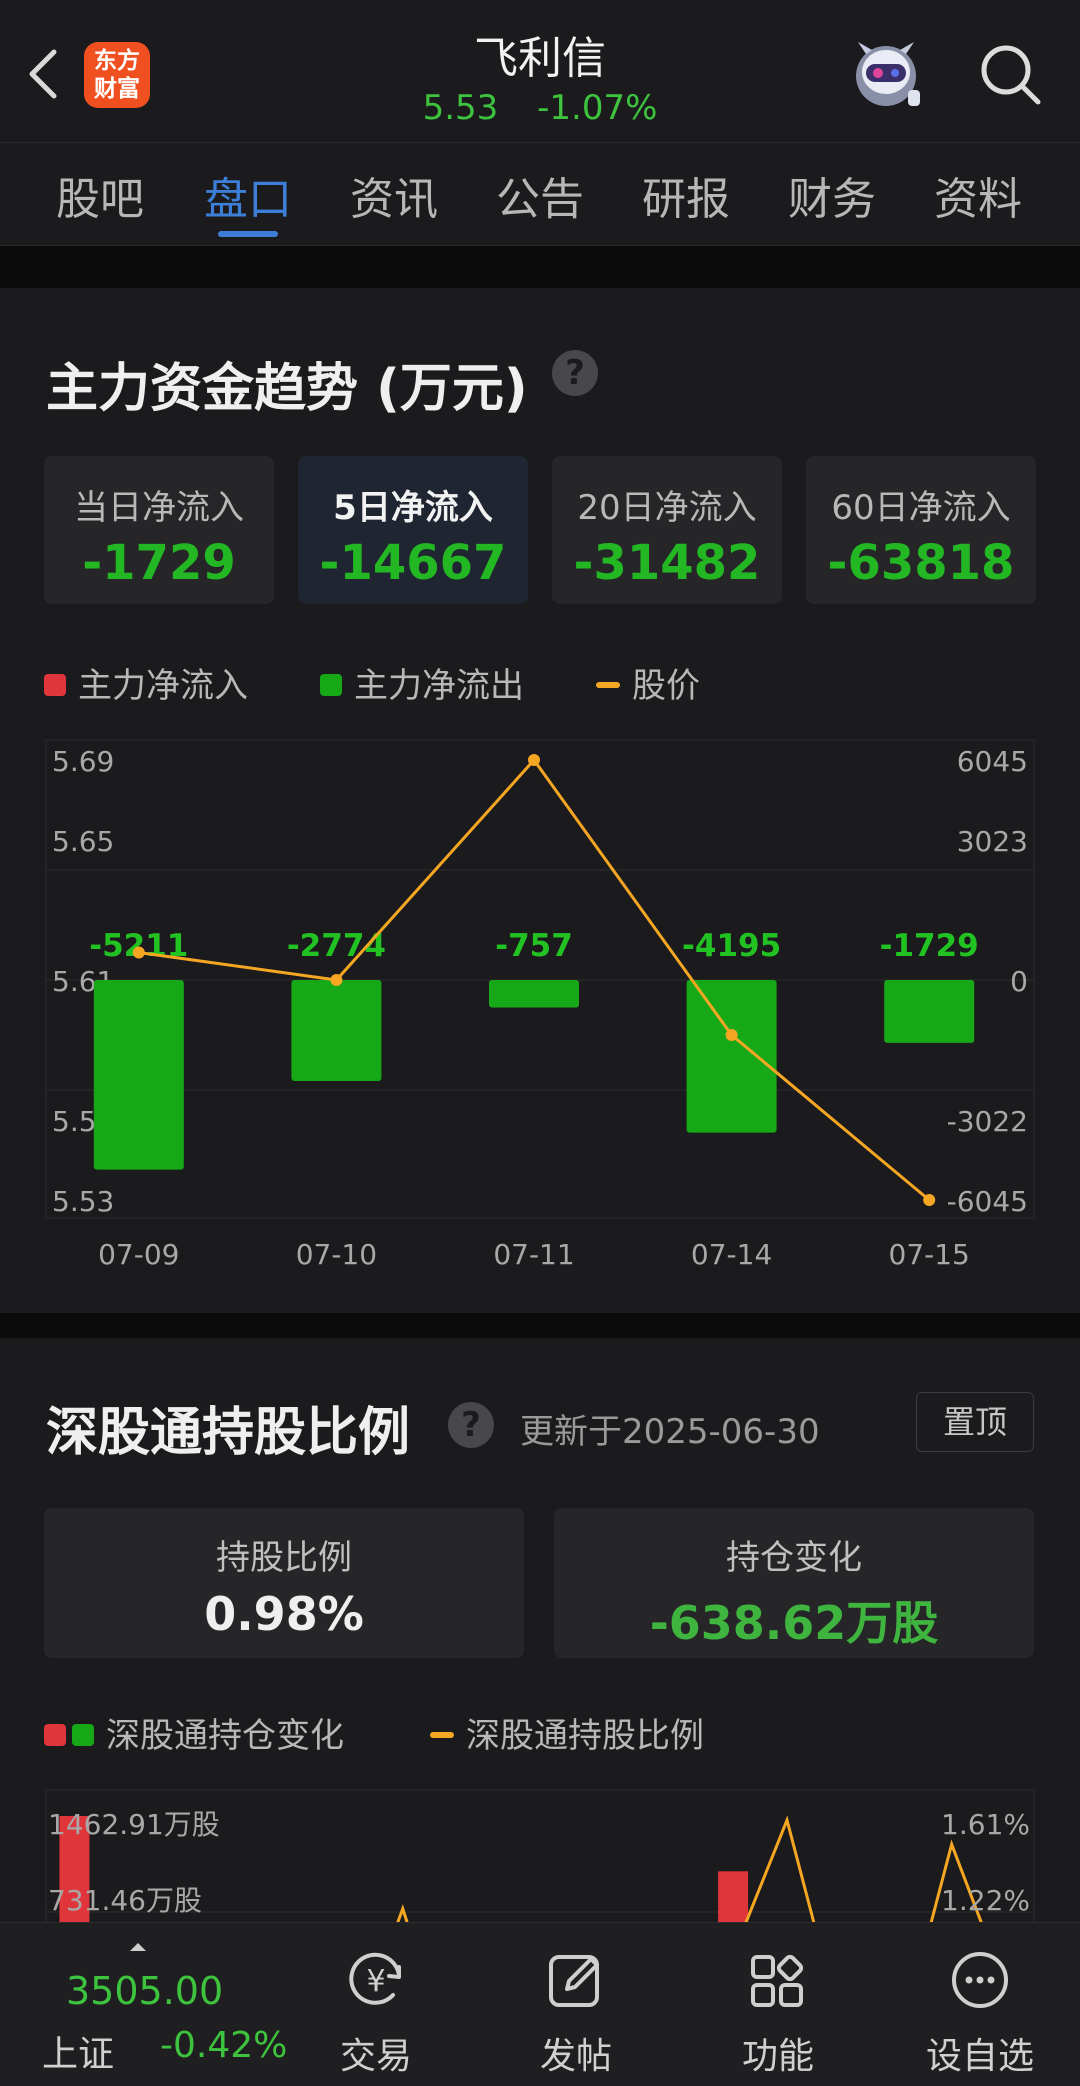 This screenshot has height=2086, width=1080. I want to click on nav-function: 功能, so click(778, 2006).